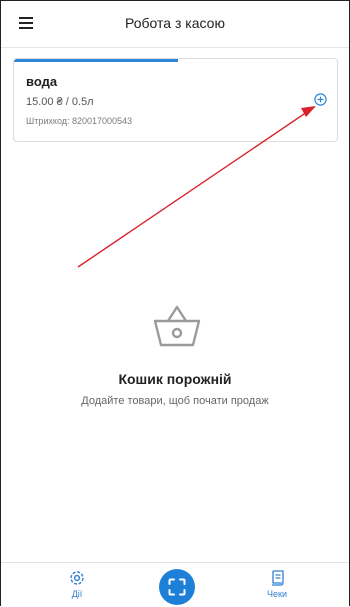 The image size is (350, 607). Describe the element at coordinates (175, 401) in the screenshot. I see `empty-cart-subtitle: Додайте товари, щоб почати продаж` at that location.